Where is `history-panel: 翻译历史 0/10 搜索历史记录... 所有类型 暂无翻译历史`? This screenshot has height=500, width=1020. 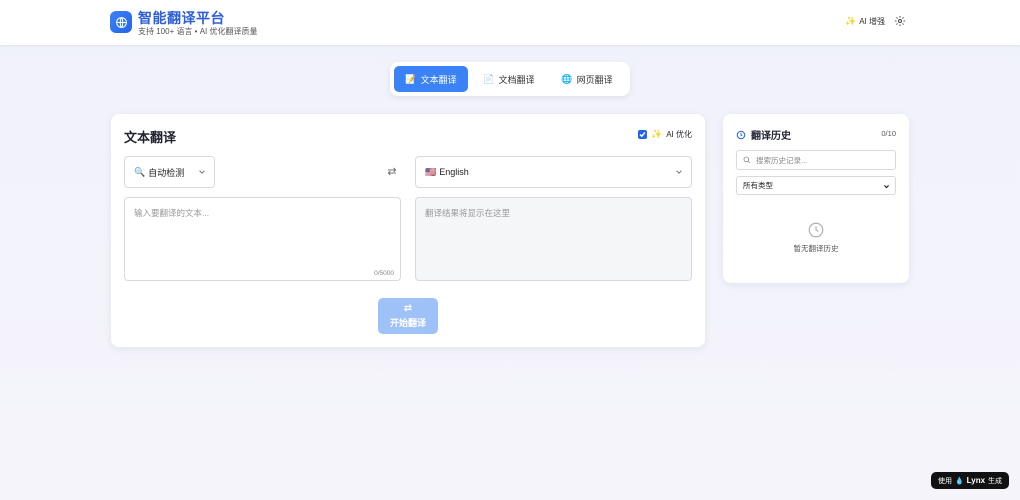
history-panel: 翻译历史 0/10 搜索历史记录... 所有类型 暂无翻译历史 is located at coordinates (816, 198).